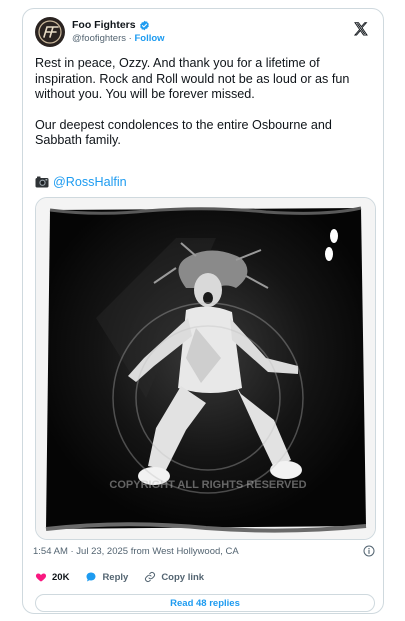 The width and height of the screenshot is (405, 621). I want to click on x-logo-icon, so click(361, 29).